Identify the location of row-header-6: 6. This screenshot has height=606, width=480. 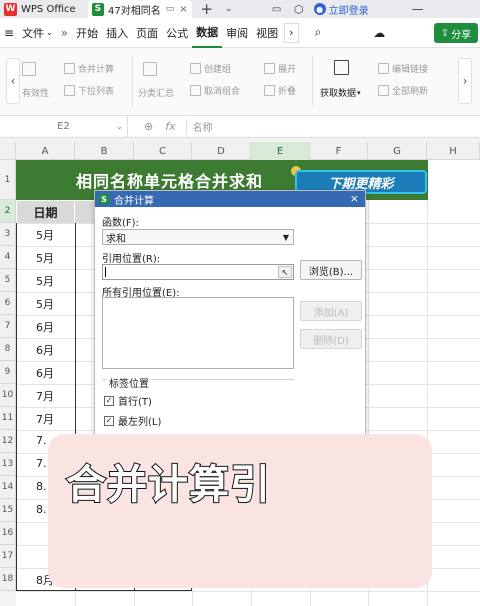
(7, 303).